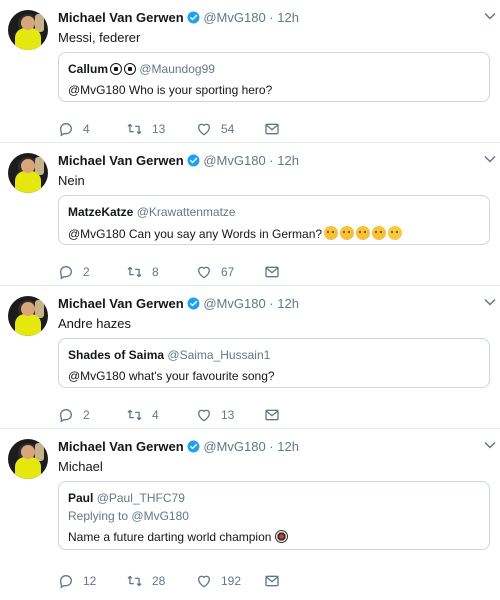 The width and height of the screenshot is (500, 600). What do you see at coordinates (99, 37) in the screenshot?
I see `tweet-text: Messi, federer` at bounding box center [99, 37].